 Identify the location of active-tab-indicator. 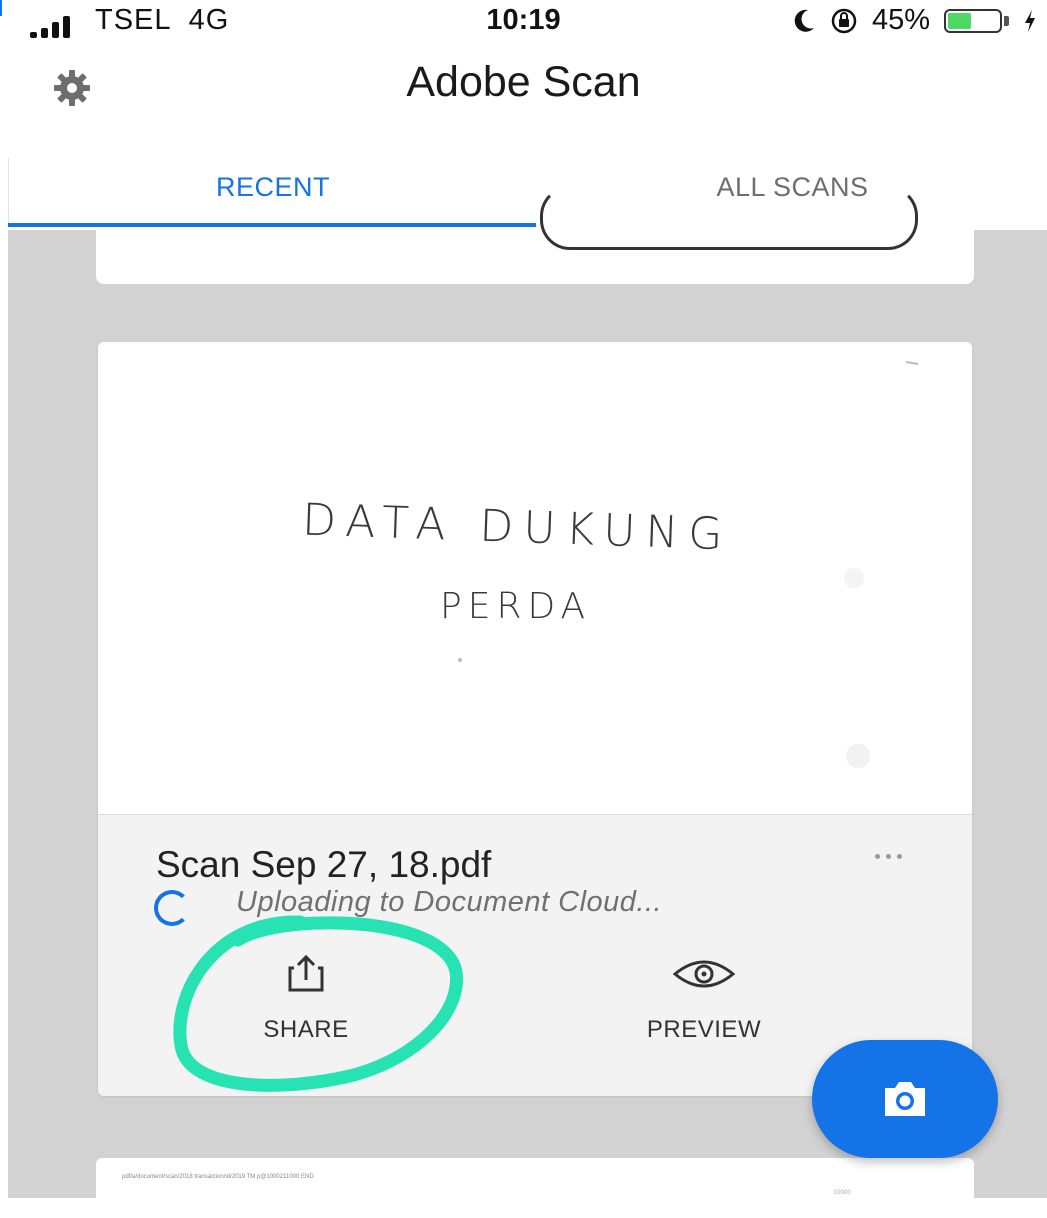
(272, 225).